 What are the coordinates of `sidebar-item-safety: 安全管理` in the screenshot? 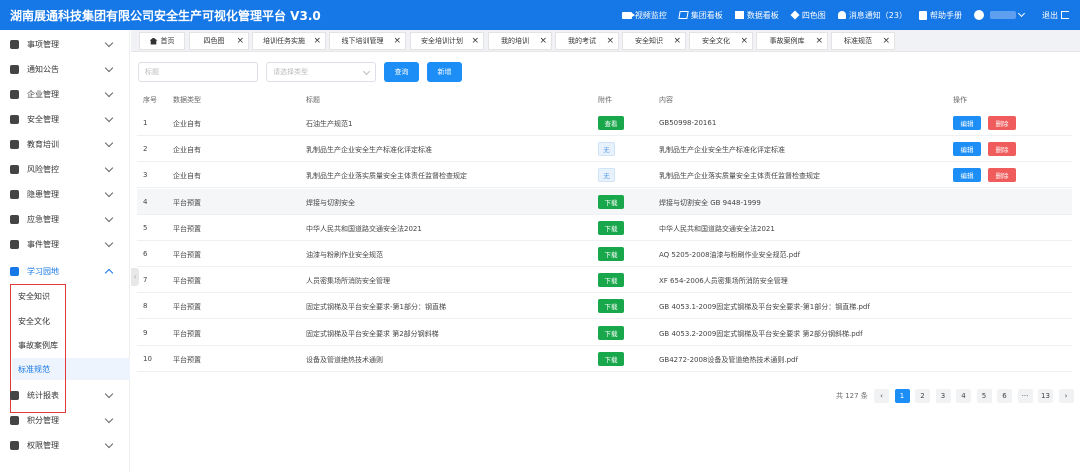 It's located at (65, 119).